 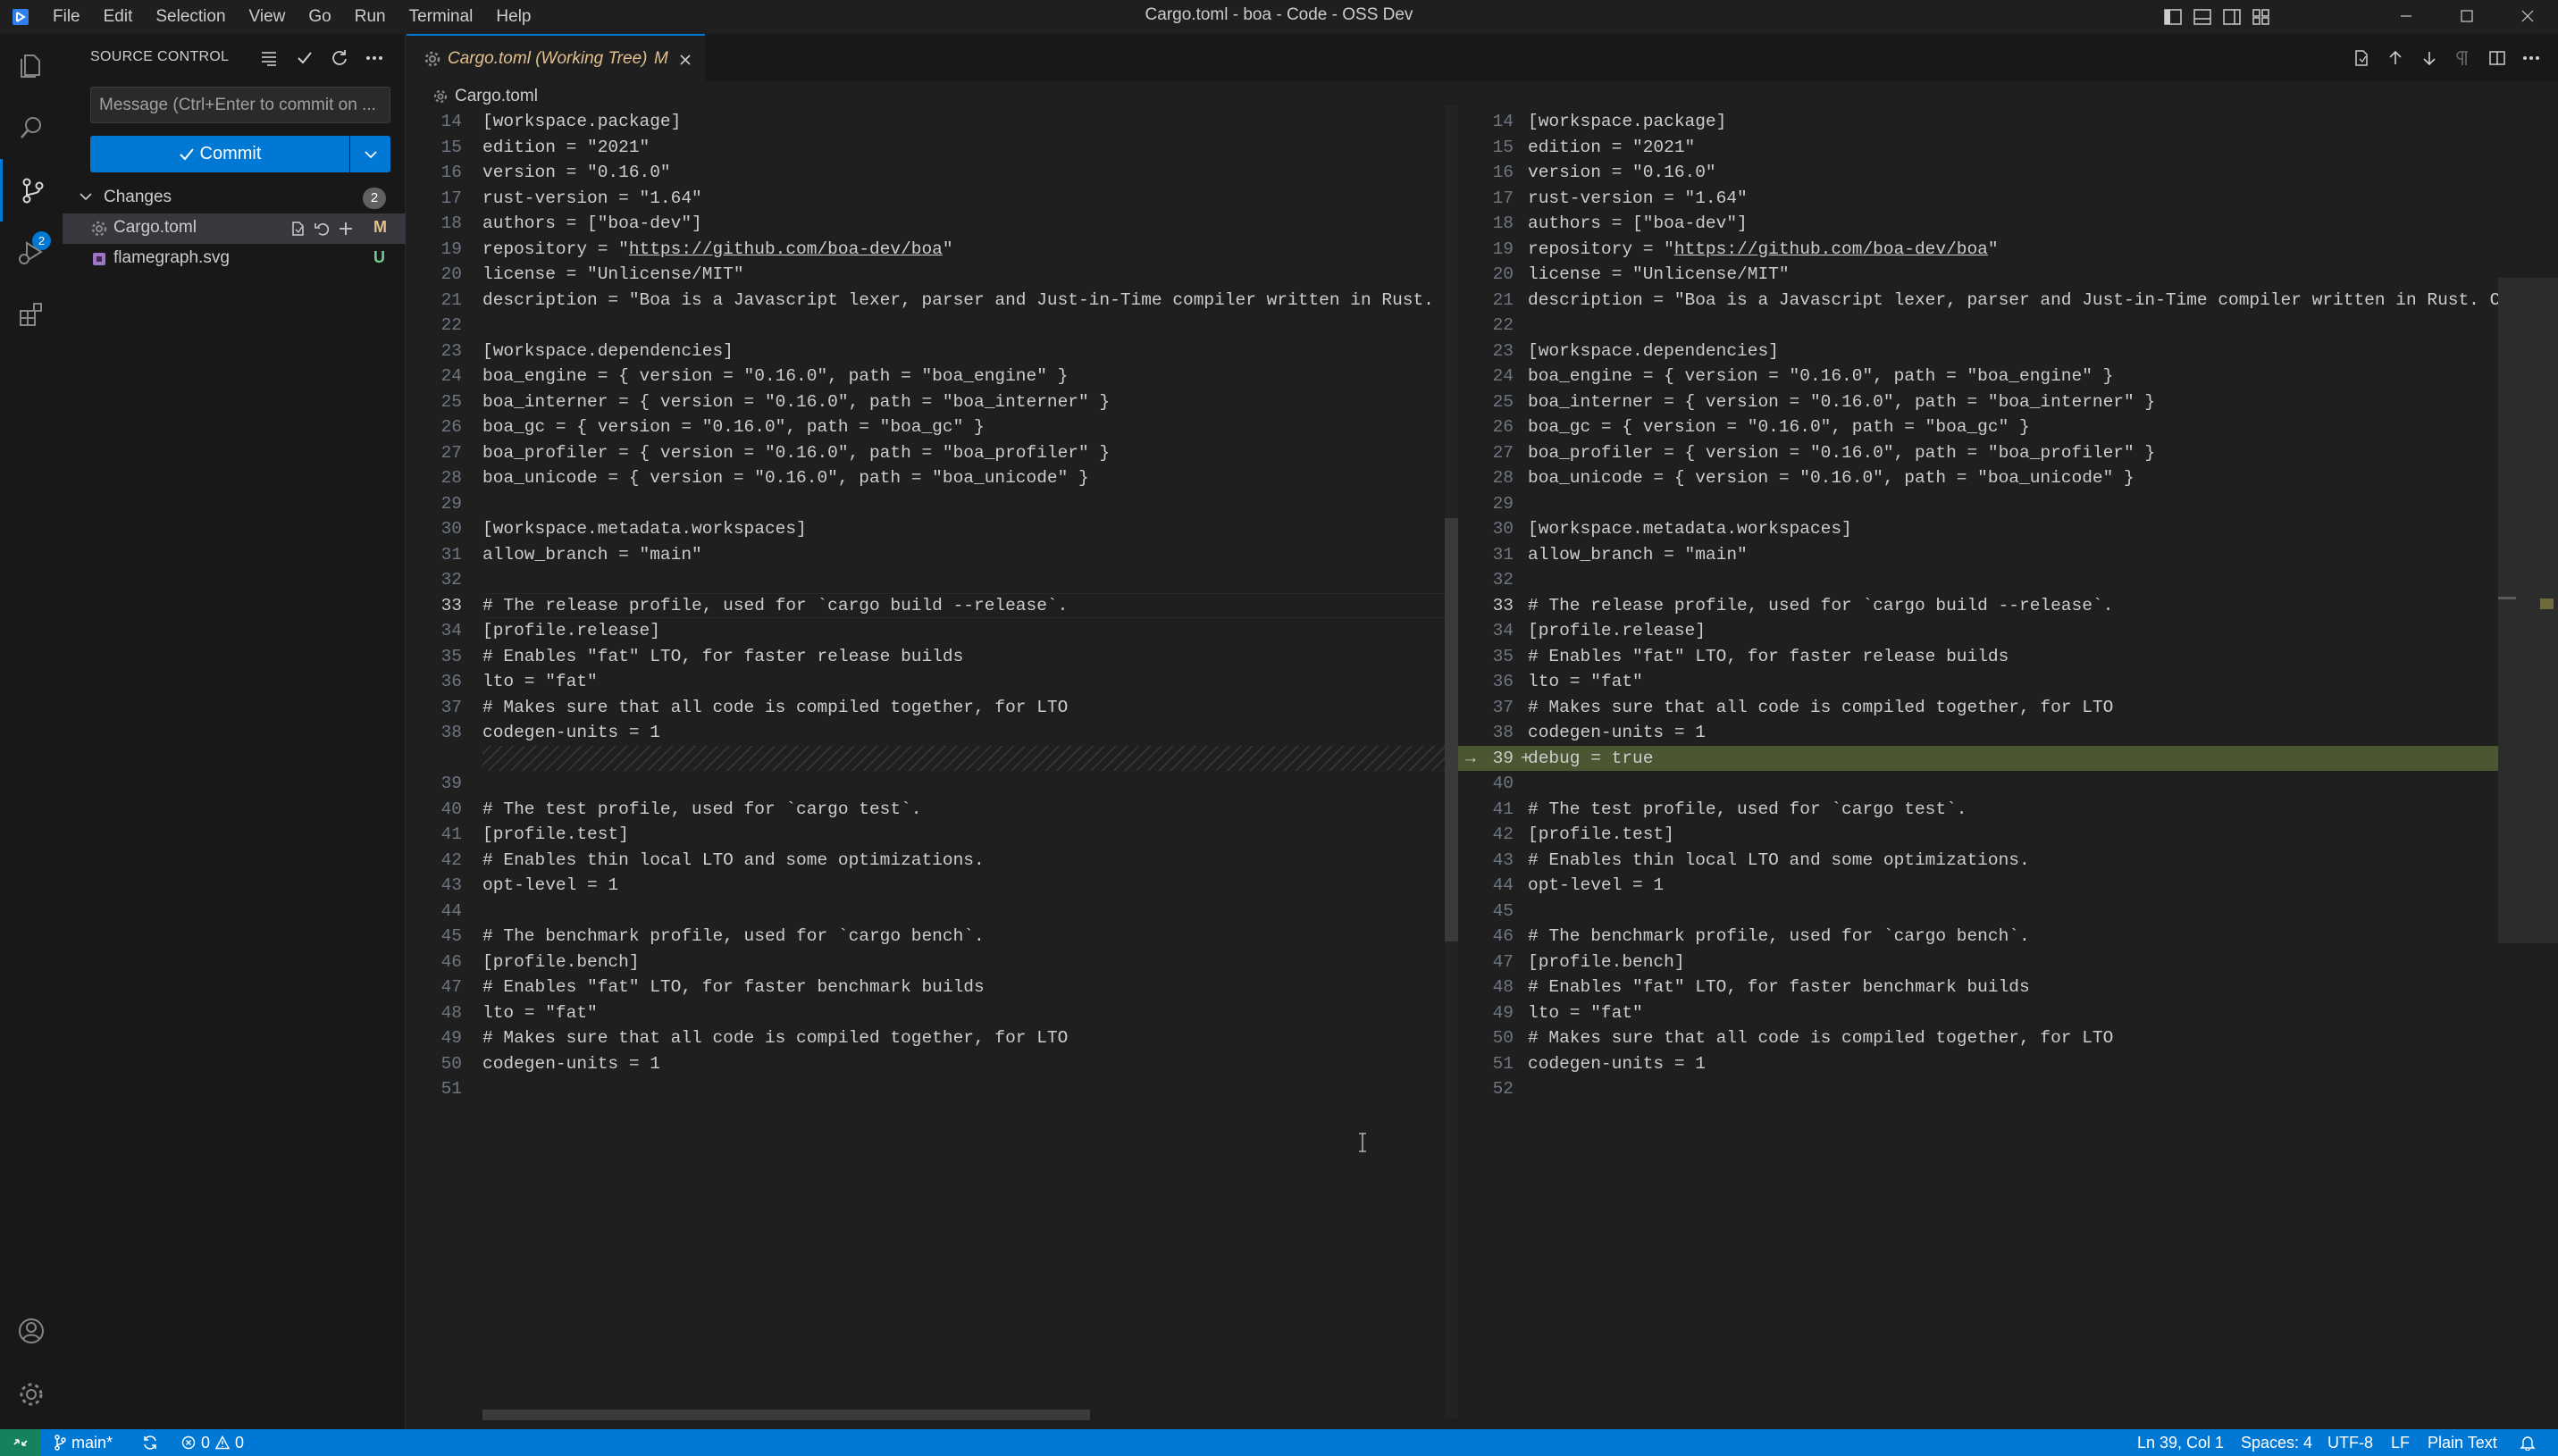 I want to click on commit-check-icon, so click(x=305, y=58).